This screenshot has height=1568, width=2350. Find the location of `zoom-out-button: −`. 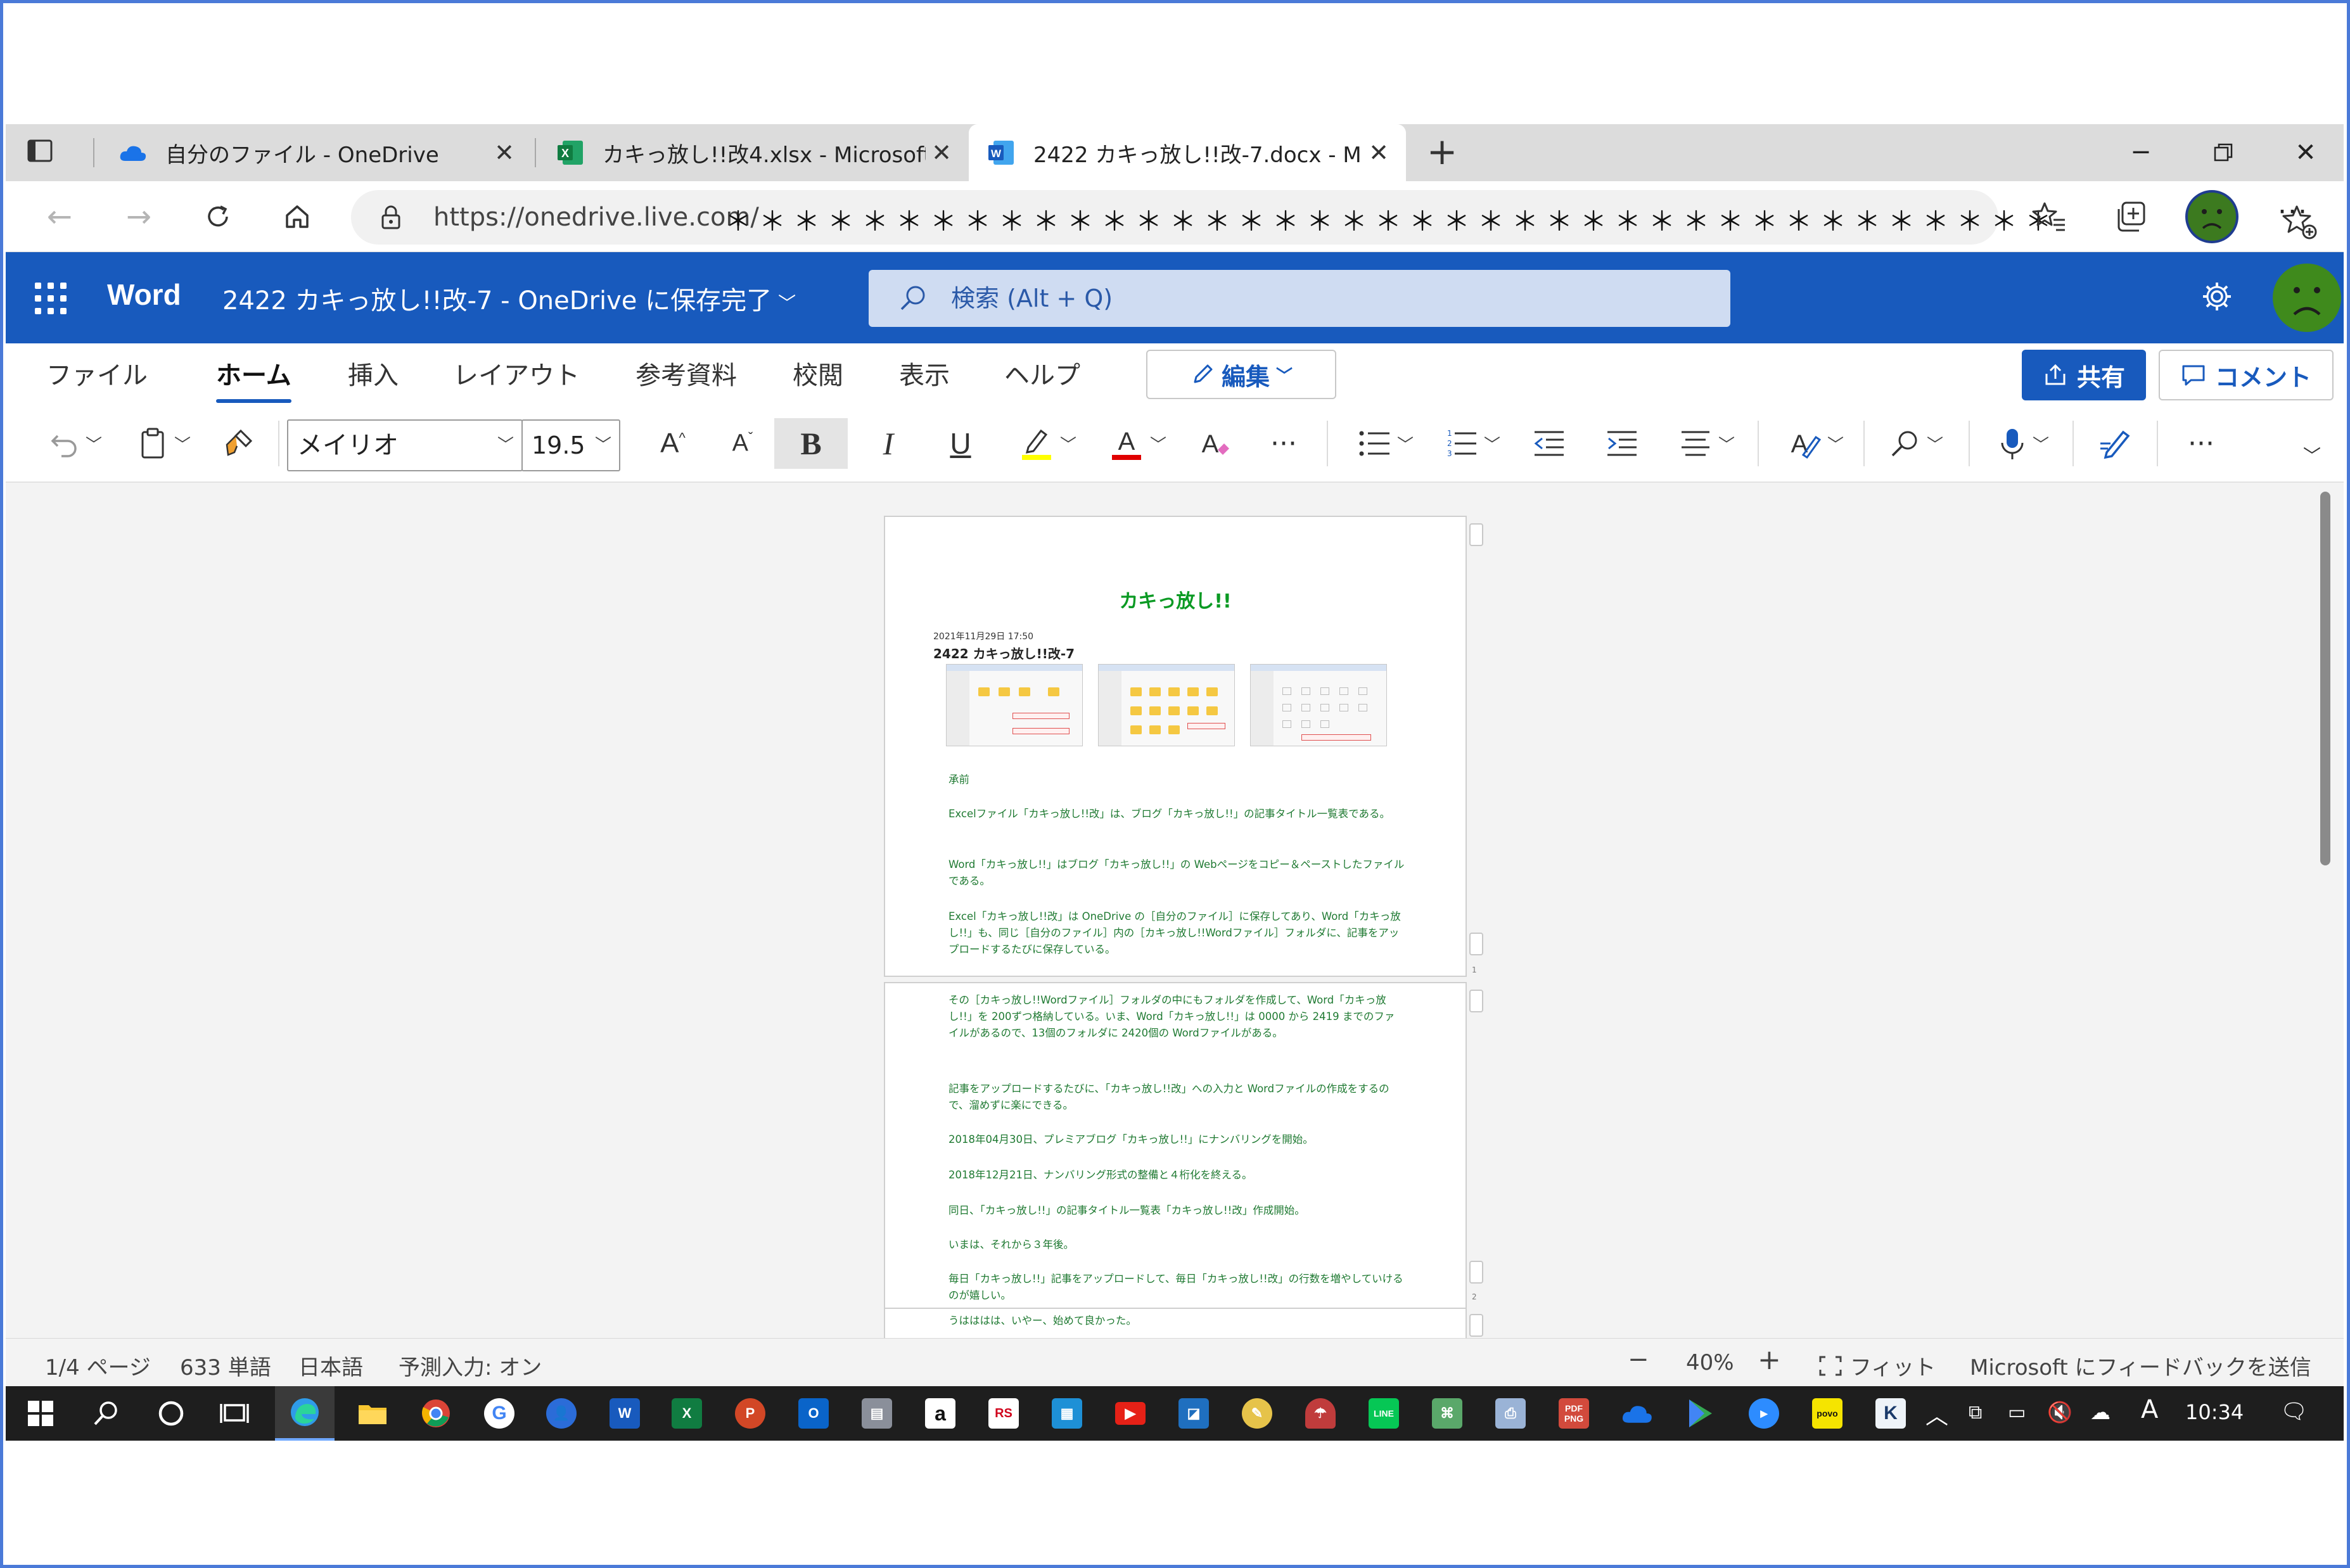

zoom-out-button: − is located at coordinates (1638, 1359).